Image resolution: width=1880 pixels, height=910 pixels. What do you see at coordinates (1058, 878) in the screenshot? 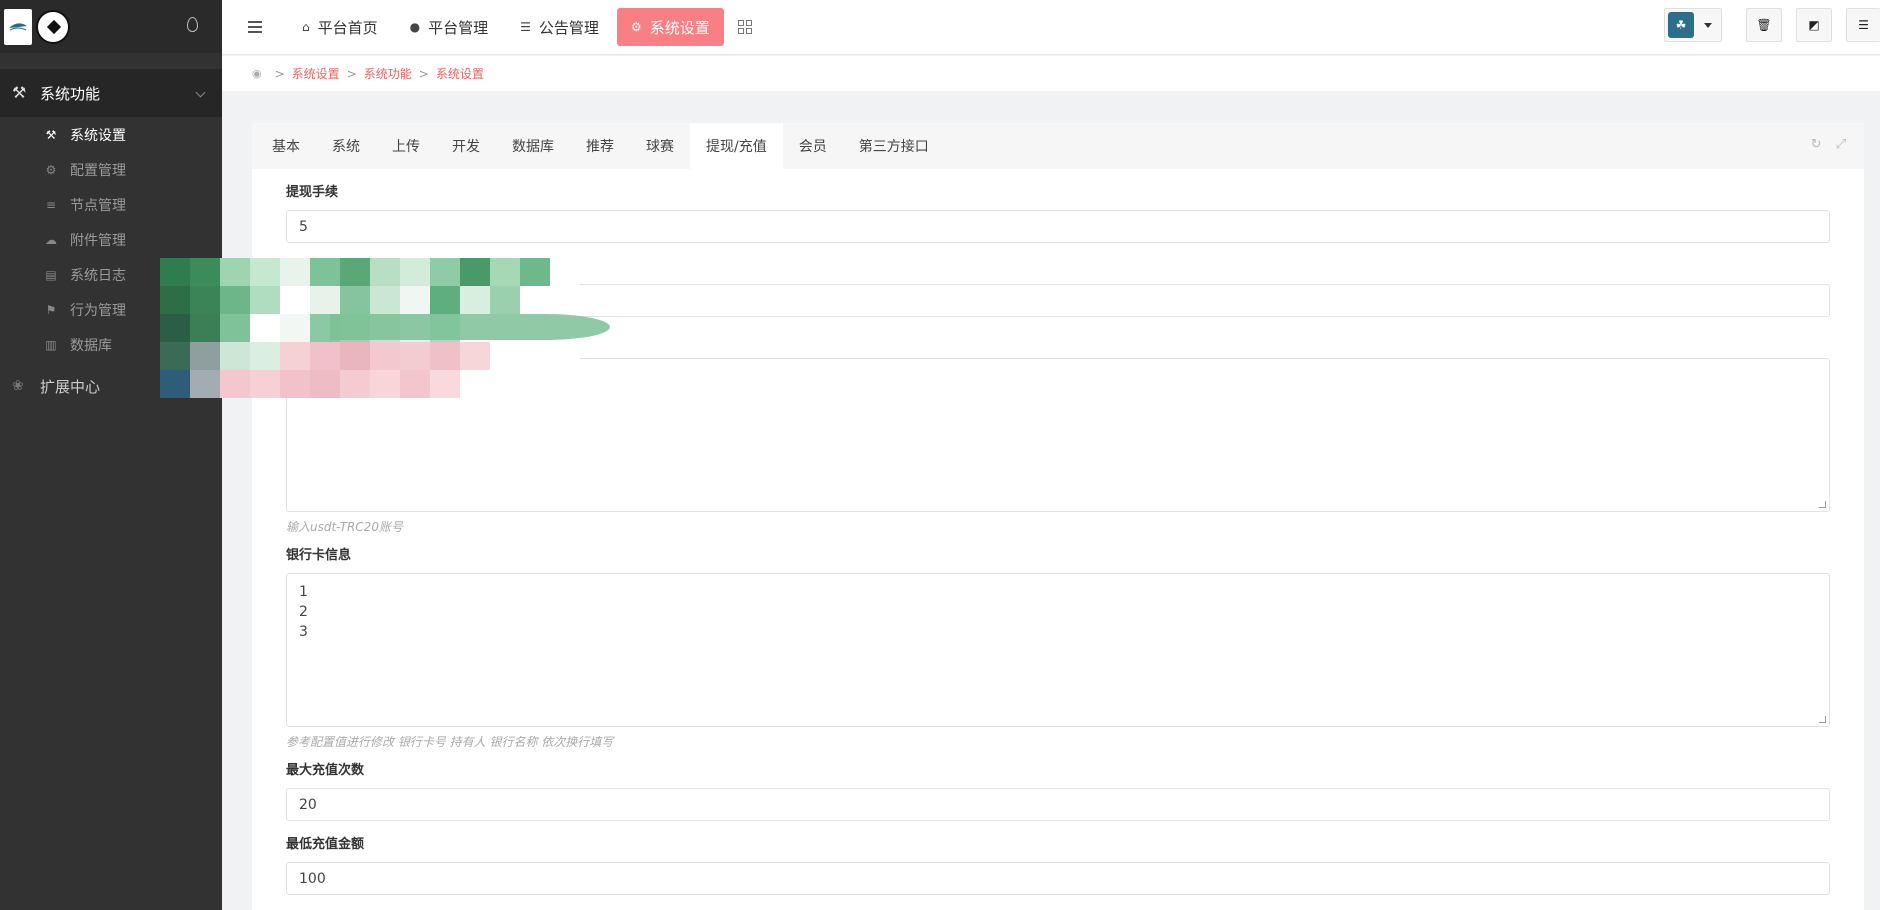
I see `min-recharge-input: 100` at bounding box center [1058, 878].